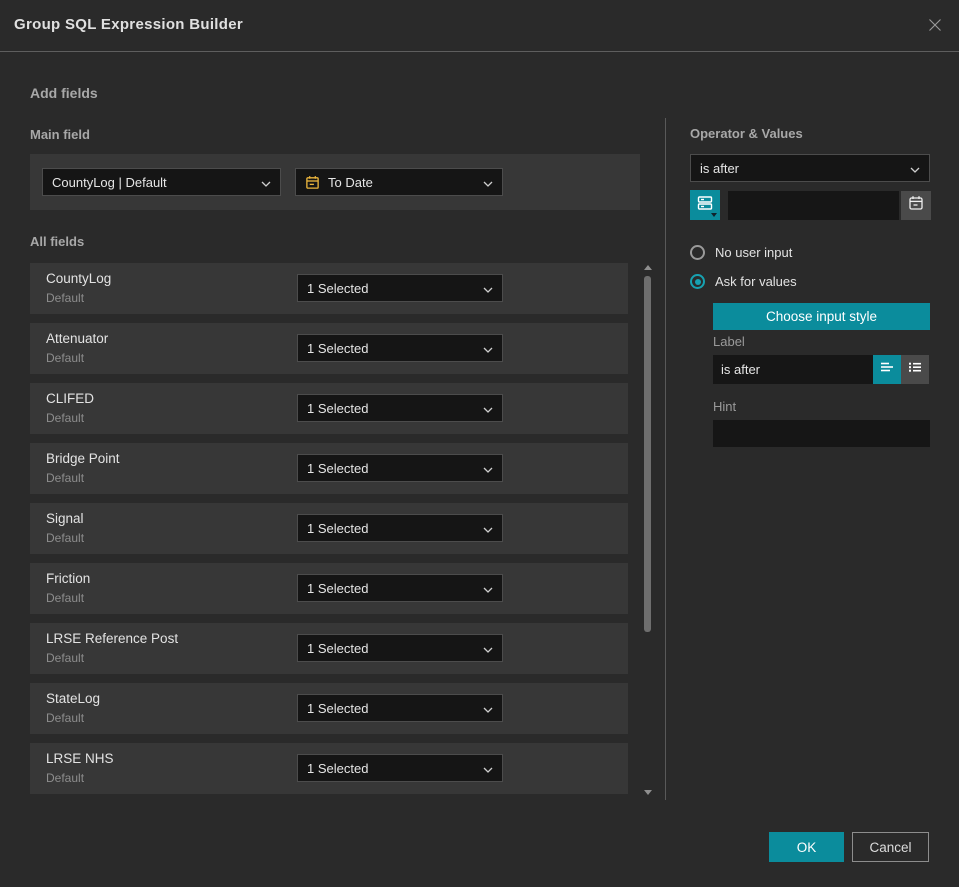 This screenshot has width=959, height=887. I want to click on field-name: Friction, so click(68, 578).